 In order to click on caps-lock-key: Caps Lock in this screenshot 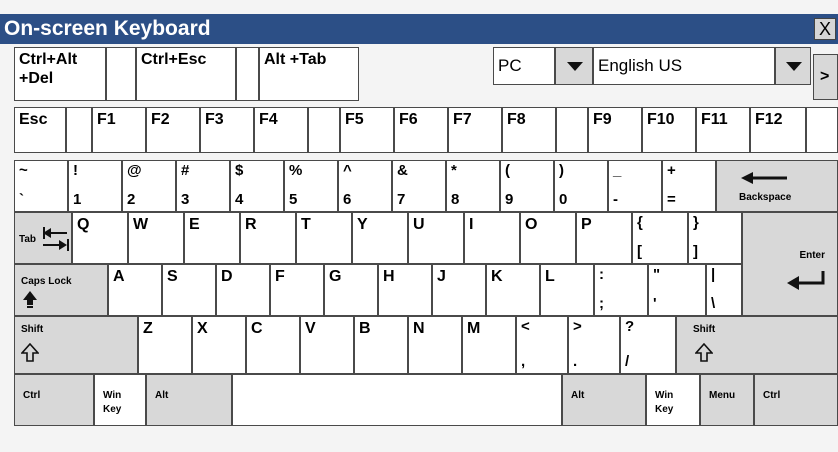, I will do `click(61, 290)`.